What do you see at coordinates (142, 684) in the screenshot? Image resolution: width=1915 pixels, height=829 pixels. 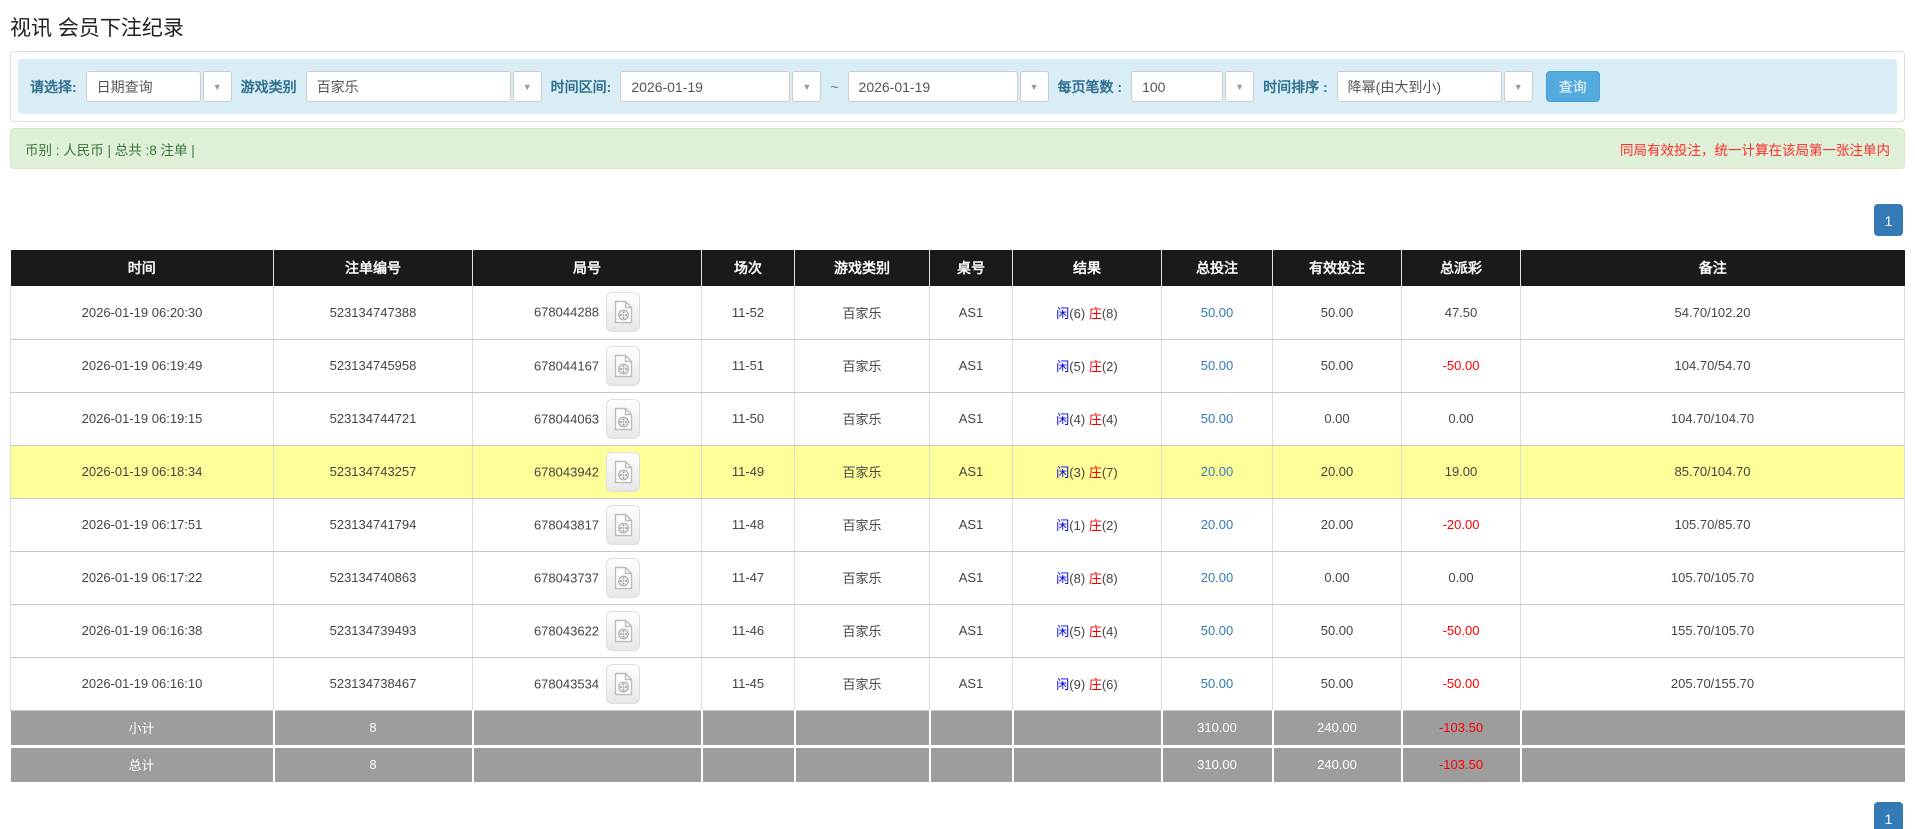 I see `cell-time: 2026-01-19 06:16:10` at bounding box center [142, 684].